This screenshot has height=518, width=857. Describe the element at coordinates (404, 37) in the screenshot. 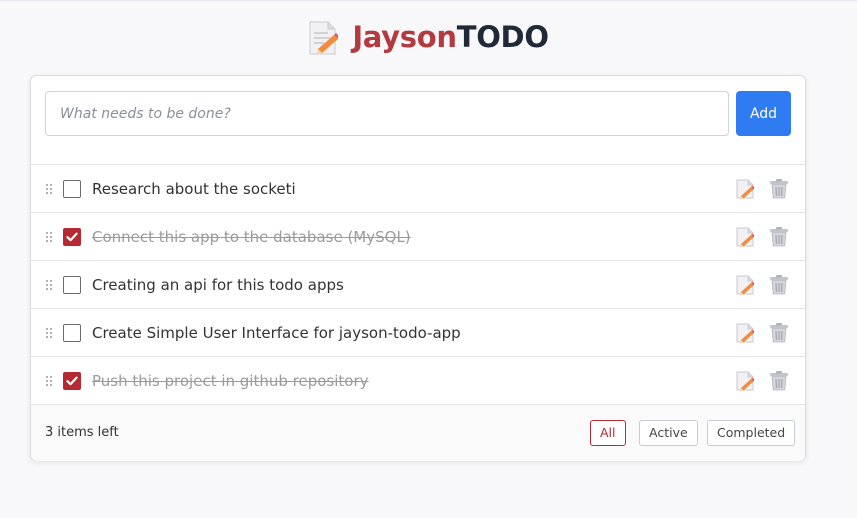

I see `title-part-jayson: Jayson` at that location.